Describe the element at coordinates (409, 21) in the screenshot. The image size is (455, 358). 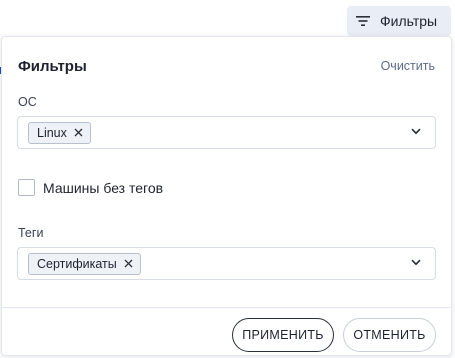
I see `filters-toggle-label: Фильтры` at that location.